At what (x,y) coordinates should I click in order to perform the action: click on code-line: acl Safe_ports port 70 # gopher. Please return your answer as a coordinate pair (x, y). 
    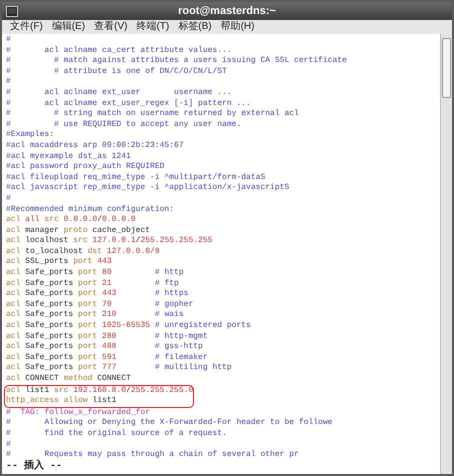
    Looking at the image, I should click on (100, 305).